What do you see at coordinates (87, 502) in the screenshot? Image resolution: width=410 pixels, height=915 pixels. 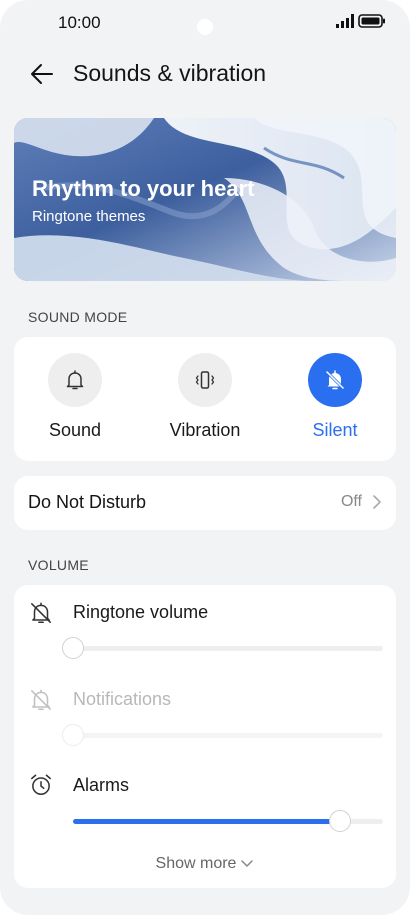 I see `do-not-disturb-label: Do Not Disturb` at bounding box center [87, 502].